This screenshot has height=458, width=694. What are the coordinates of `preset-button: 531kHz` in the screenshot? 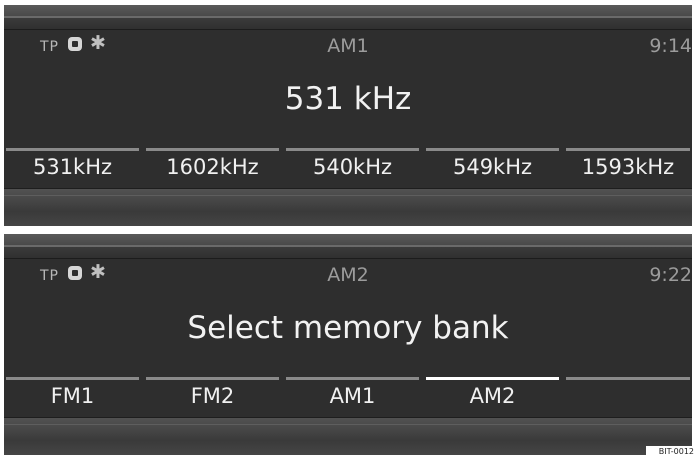 It's located at (72, 167).